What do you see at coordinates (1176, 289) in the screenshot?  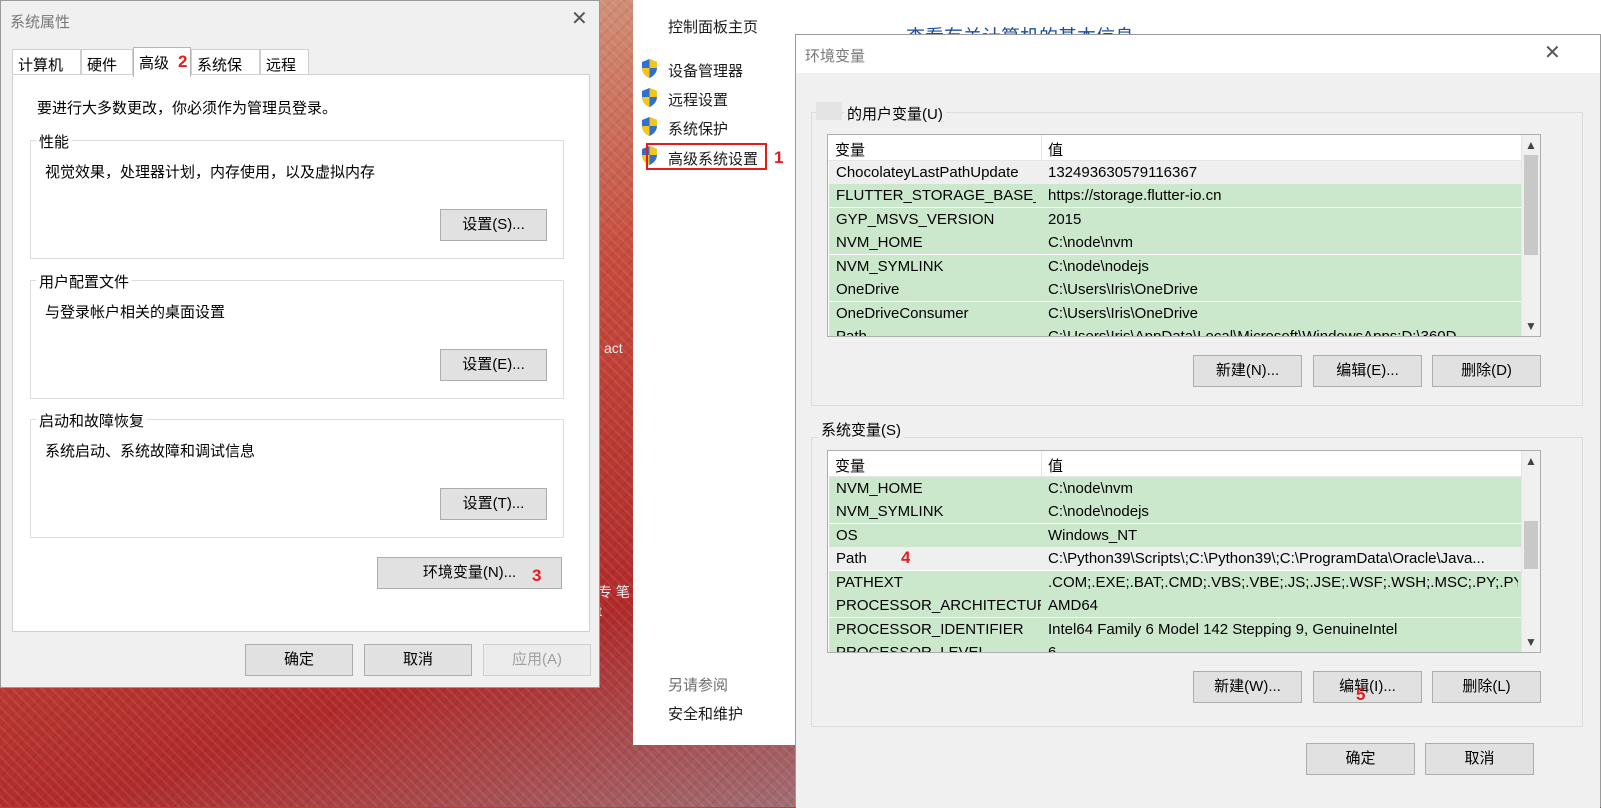 I see `table-row: OneDrive C:\Users\Iris\OneDrive` at bounding box center [1176, 289].